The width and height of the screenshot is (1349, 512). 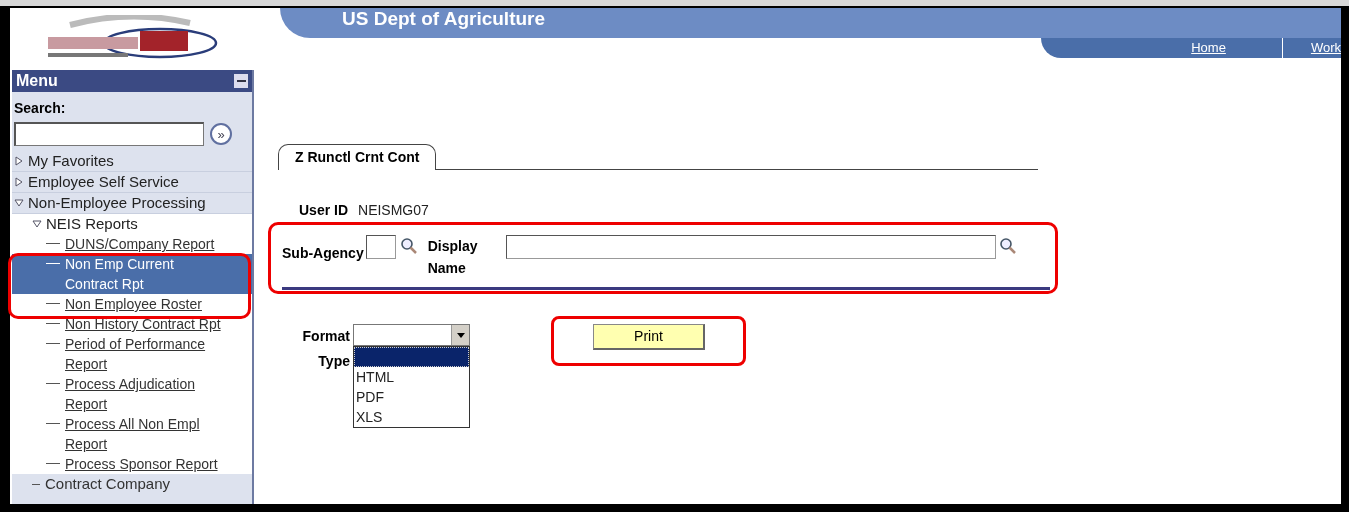 What do you see at coordinates (132, 464) in the screenshot?
I see `menu-link: Process Sponsor Report` at bounding box center [132, 464].